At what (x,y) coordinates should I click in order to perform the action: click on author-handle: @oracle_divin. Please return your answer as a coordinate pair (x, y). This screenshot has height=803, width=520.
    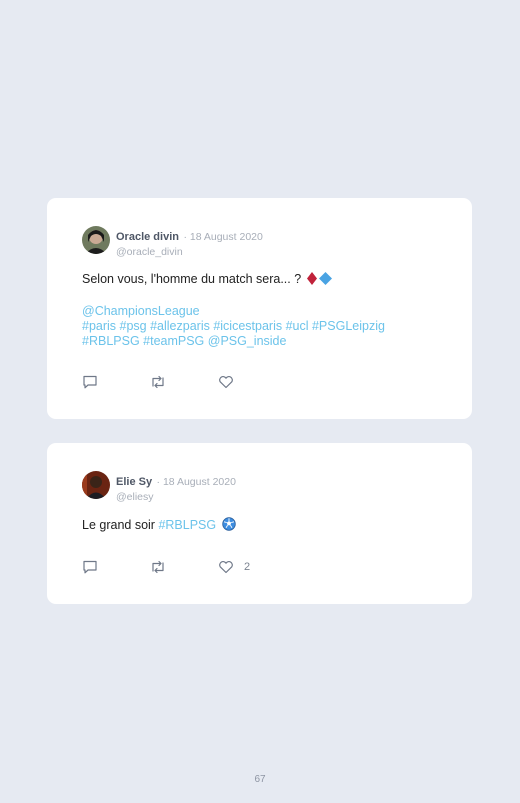
    Looking at the image, I should click on (189, 252).